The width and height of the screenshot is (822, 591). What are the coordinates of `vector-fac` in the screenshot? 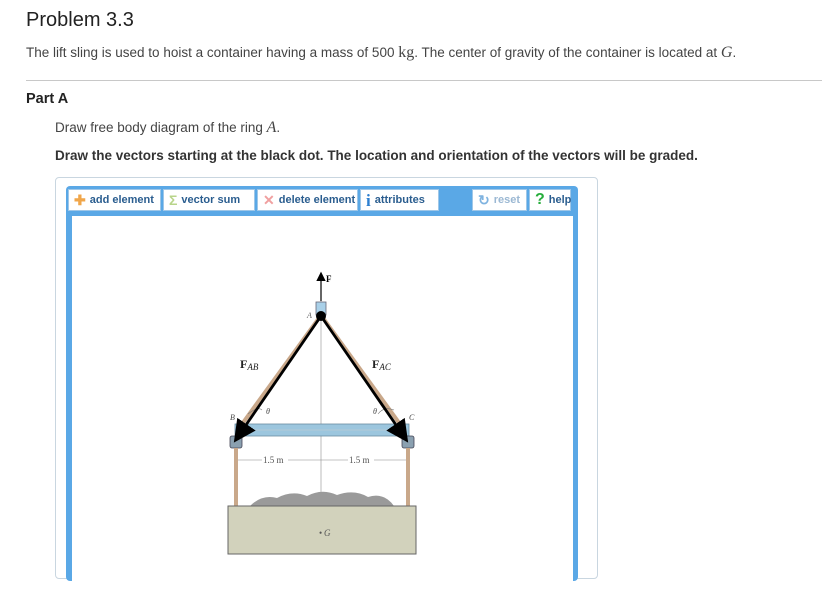 It's located at (364, 379).